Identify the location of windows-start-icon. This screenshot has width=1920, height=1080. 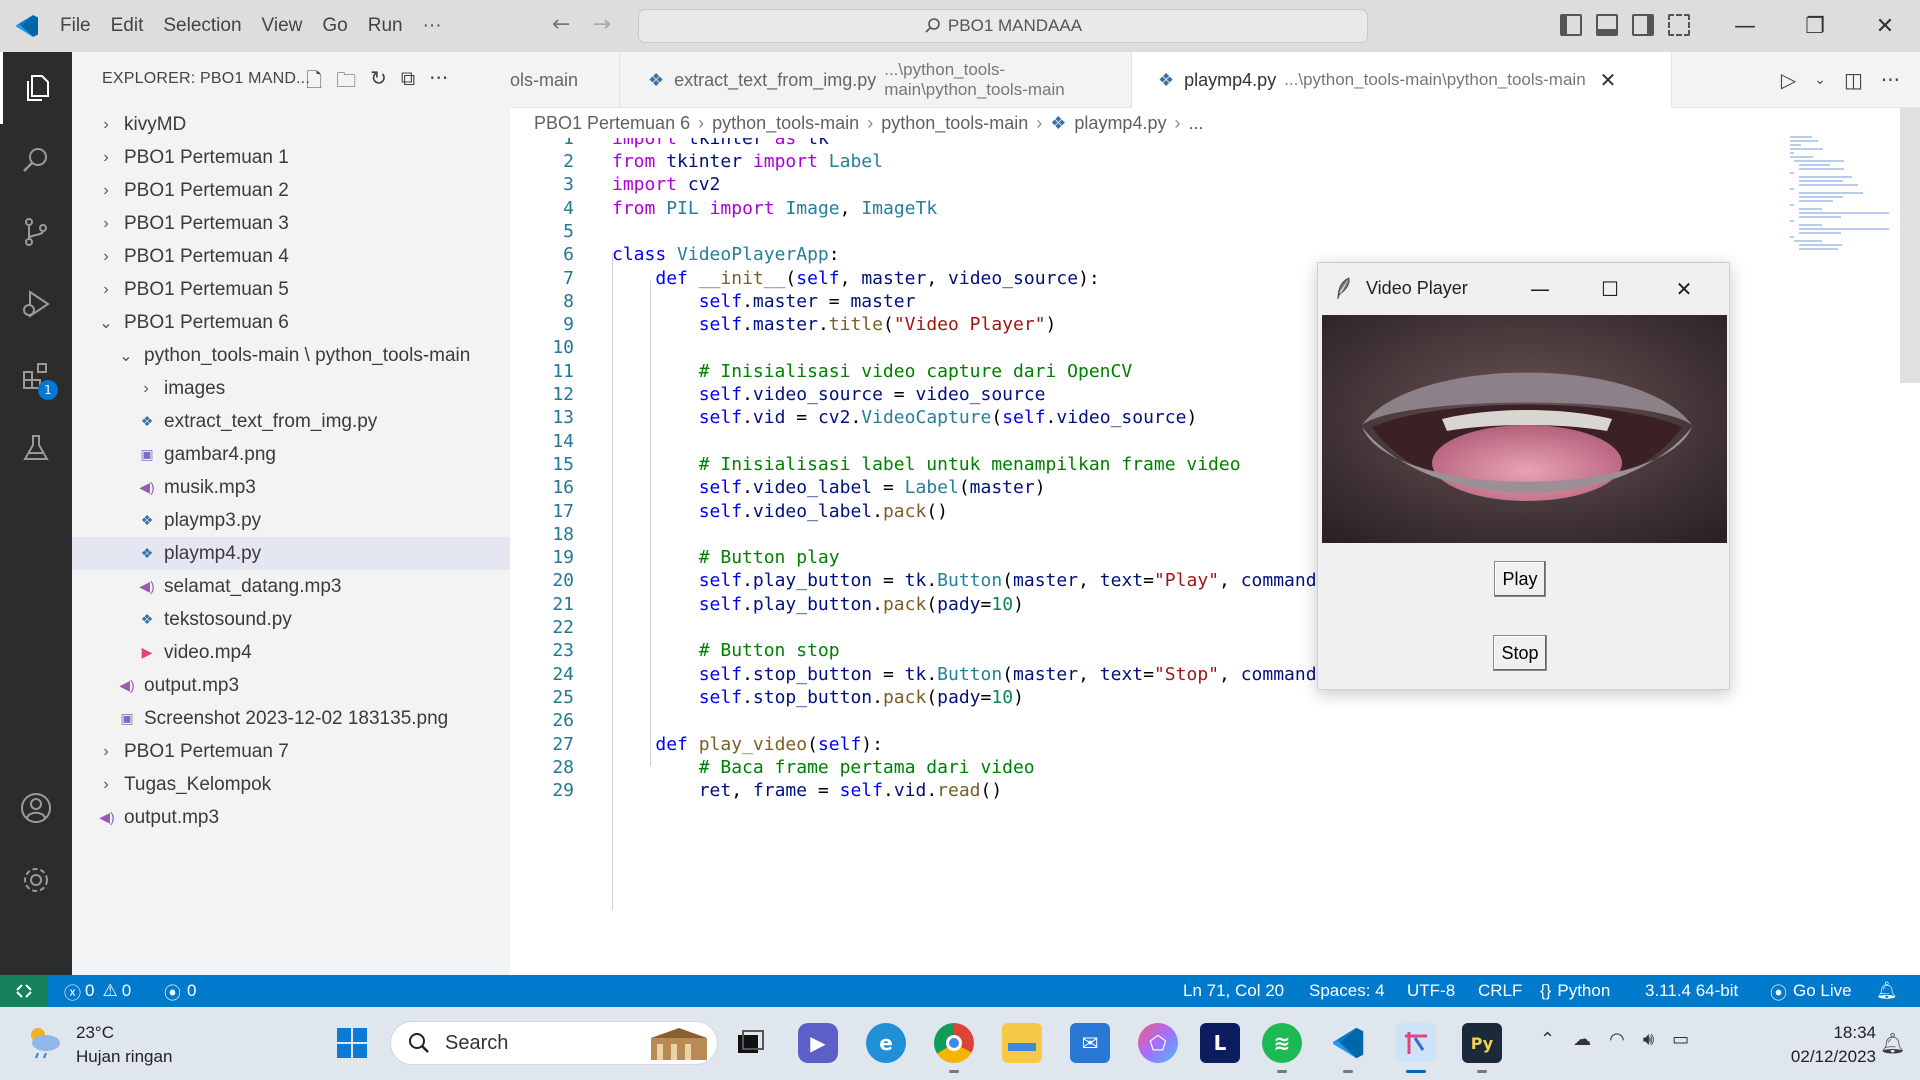
(352, 1043).